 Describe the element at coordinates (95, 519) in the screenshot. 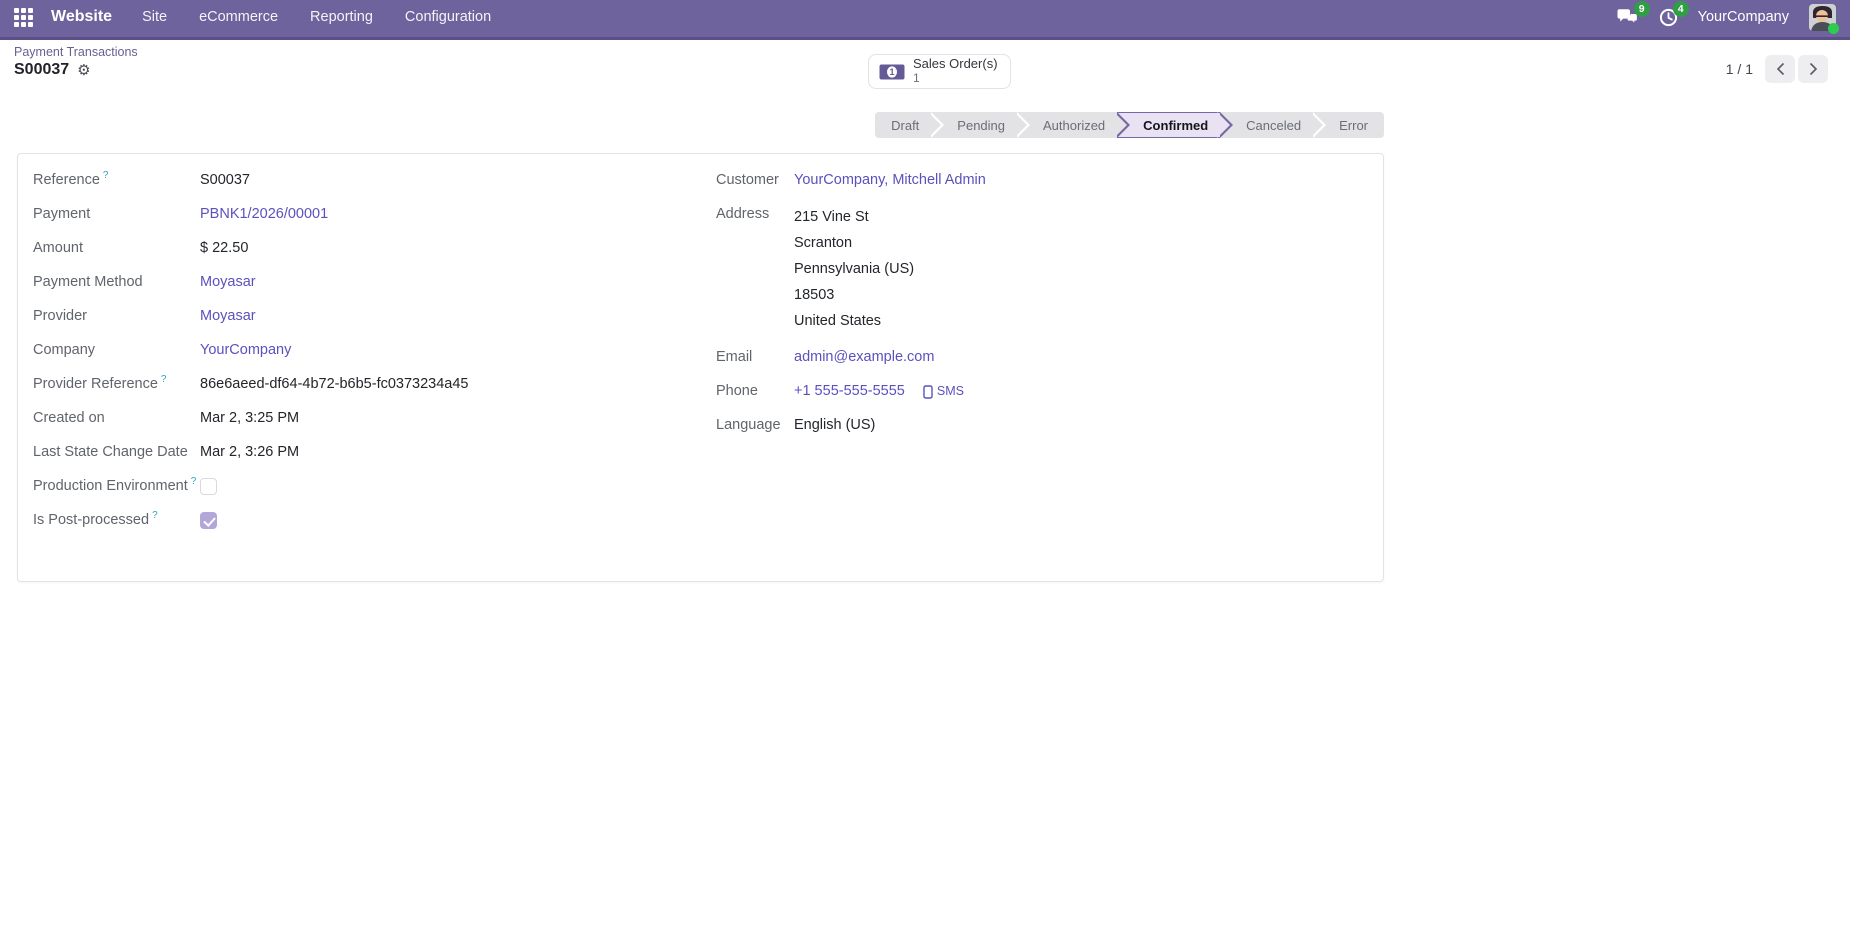

I see `field-label: Is Post-processed?` at that location.